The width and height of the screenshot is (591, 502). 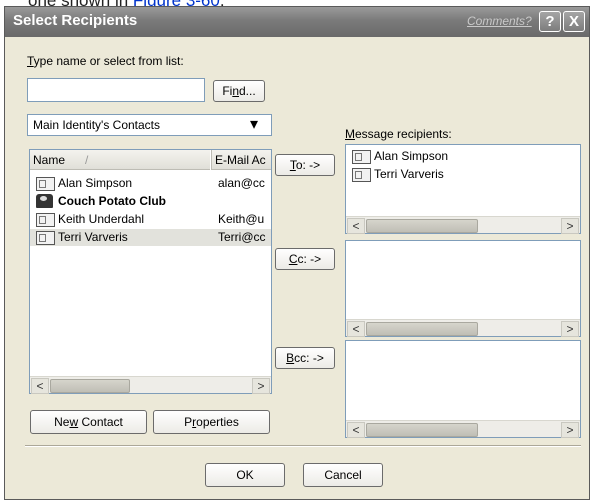 I want to click on cc-box-hscrollbar: < >, so click(x=463, y=328).